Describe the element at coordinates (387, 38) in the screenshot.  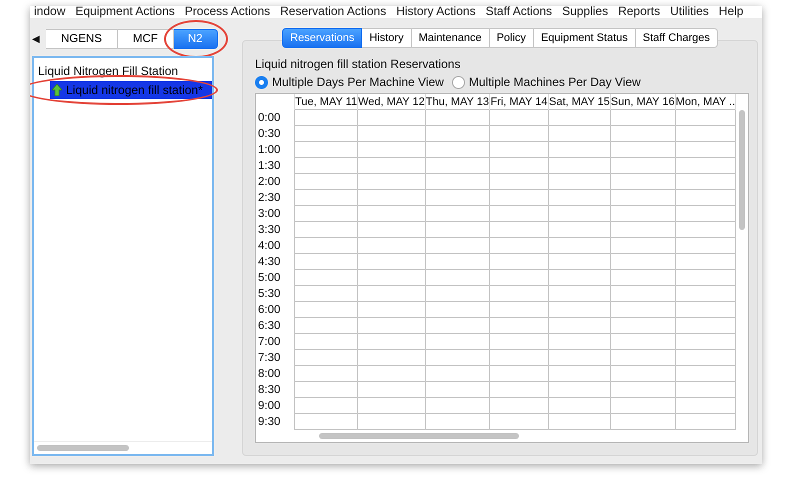
I see `tab: History` at that location.